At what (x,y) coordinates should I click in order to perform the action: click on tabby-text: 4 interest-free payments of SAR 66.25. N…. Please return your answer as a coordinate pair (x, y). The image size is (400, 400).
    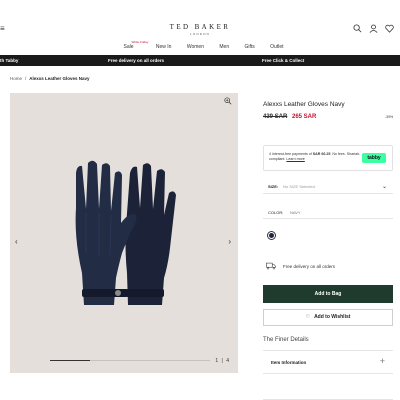
    Looking at the image, I should click on (315, 156).